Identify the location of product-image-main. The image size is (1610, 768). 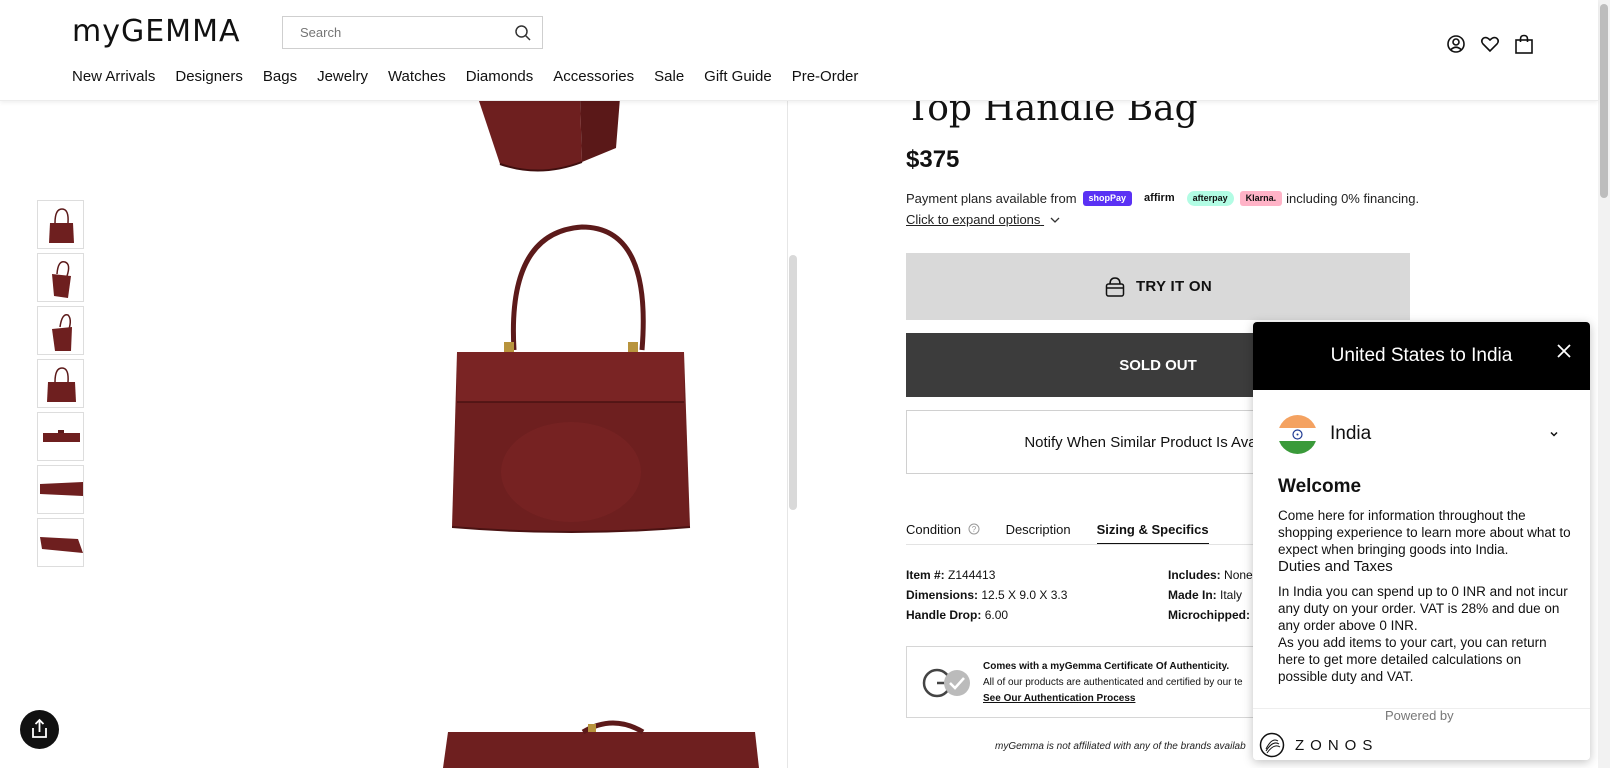
(571, 378).